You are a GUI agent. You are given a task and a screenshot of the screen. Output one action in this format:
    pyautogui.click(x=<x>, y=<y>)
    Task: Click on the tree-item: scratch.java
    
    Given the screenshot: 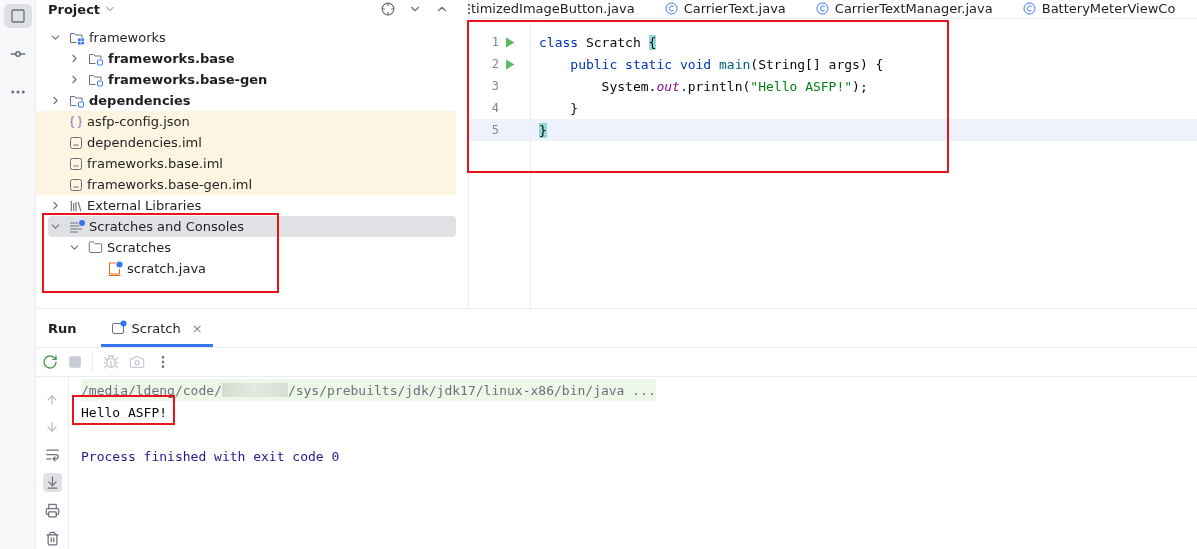 What is the action you would take?
    pyautogui.click(x=167, y=268)
    